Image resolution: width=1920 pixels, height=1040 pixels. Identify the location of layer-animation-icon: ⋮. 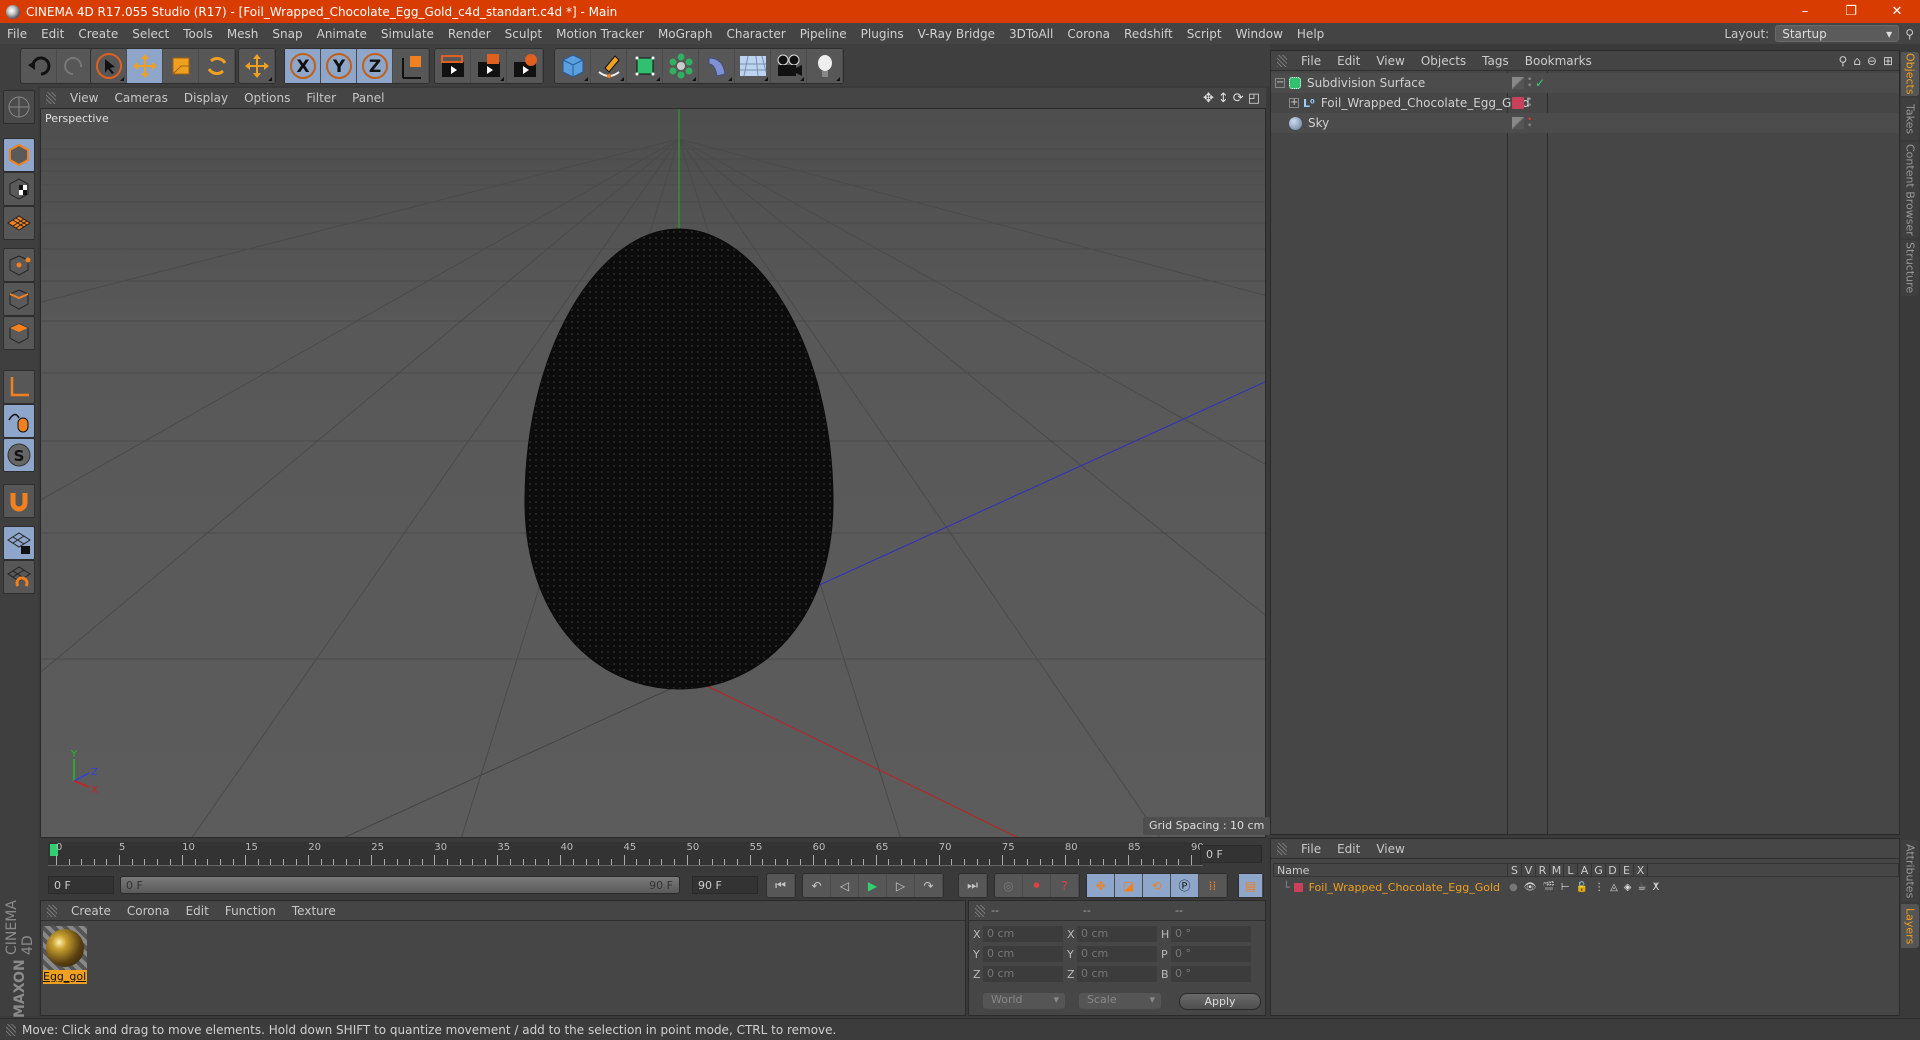
(1599, 887).